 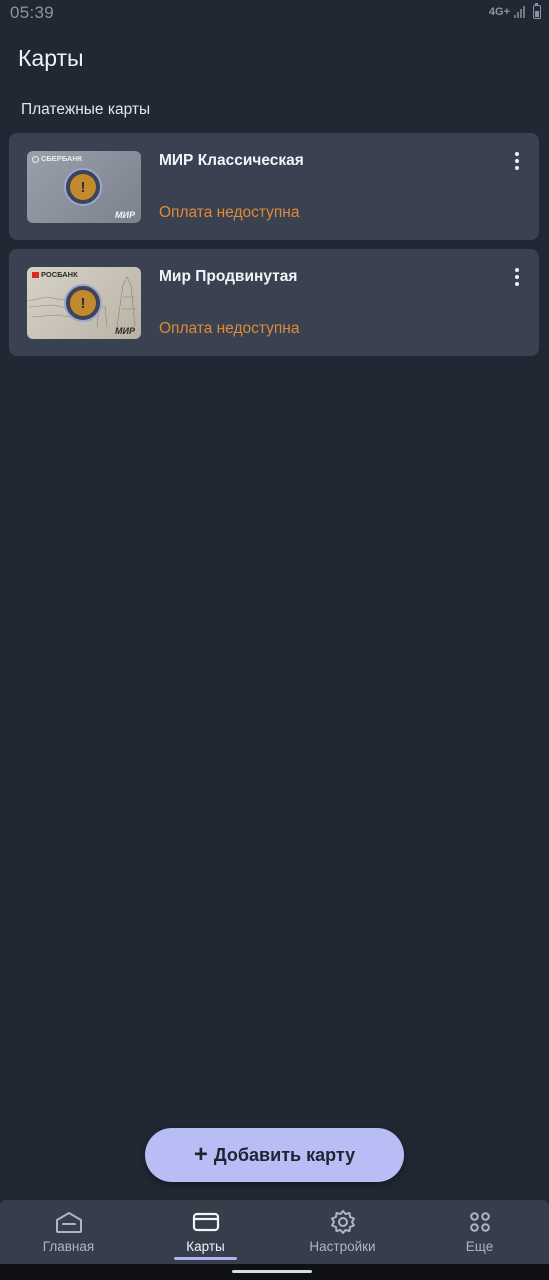 What do you see at coordinates (519, 12) in the screenshot?
I see `signal-icon` at bounding box center [519, 12].